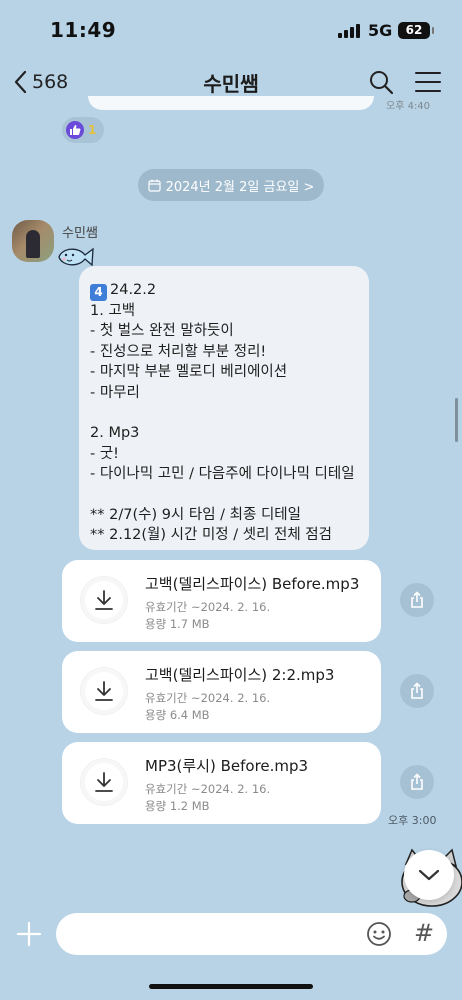  Describe the element at coordinates (227, 766) in the screenshot. I see `file-name: MP3(루시) Before.mp3` at that location.